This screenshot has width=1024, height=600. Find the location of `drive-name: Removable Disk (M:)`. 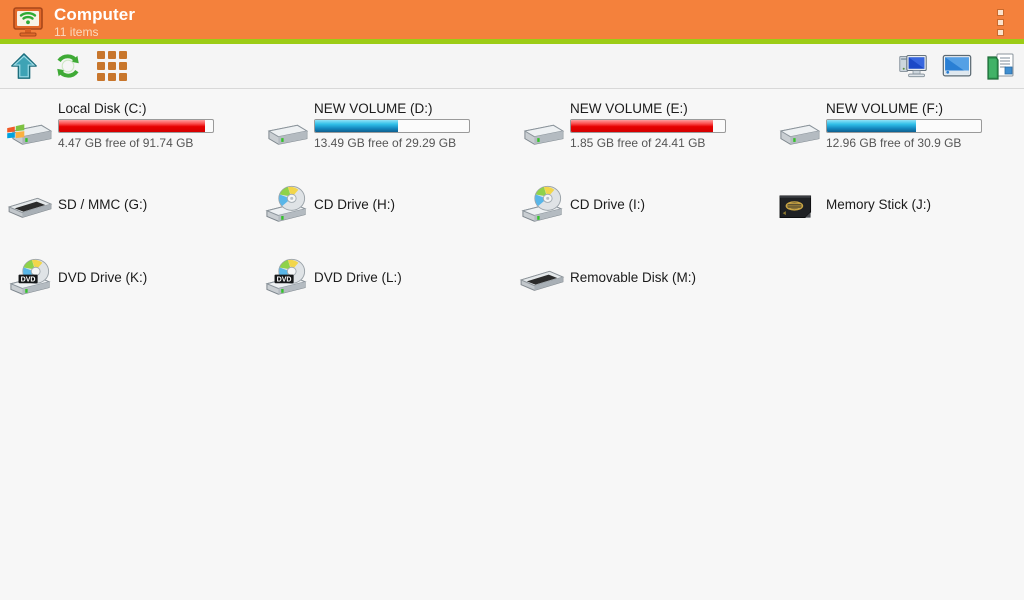

drive-name: Removable Disk (M:) is located at coordinates (633, 277).